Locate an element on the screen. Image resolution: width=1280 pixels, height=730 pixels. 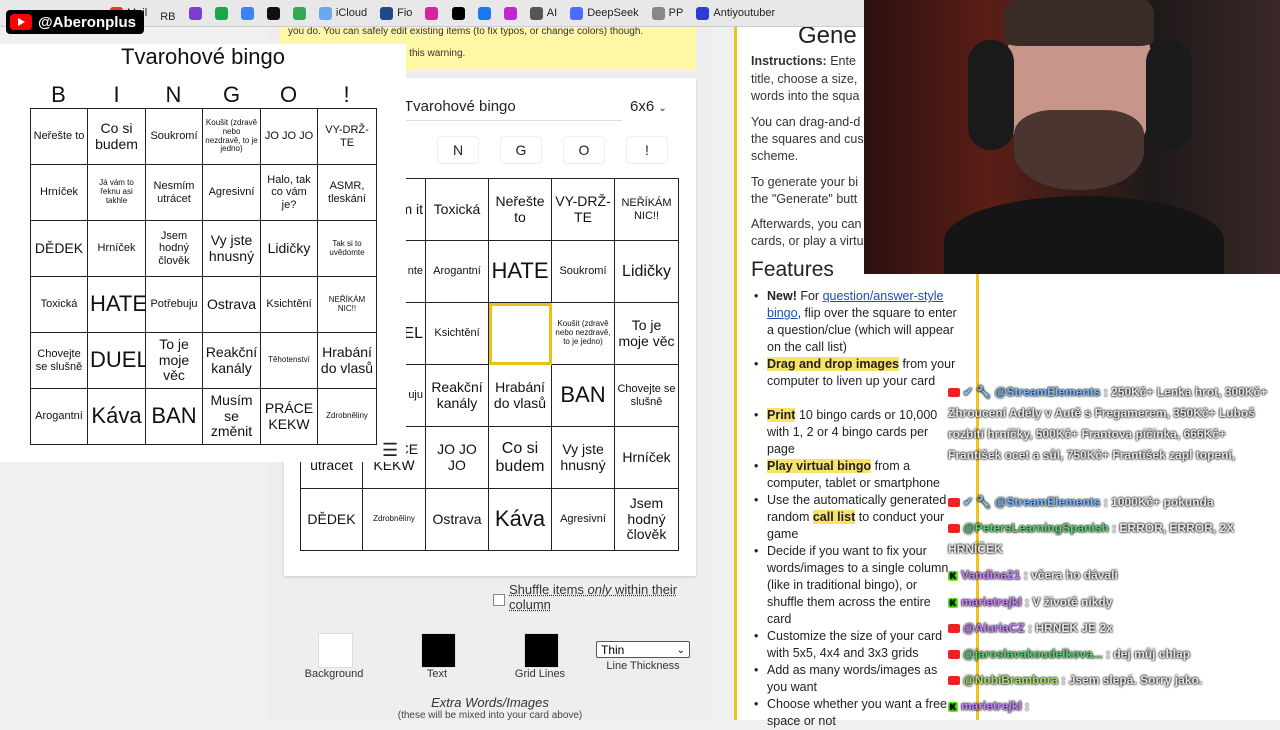
bookmark-item: DeepSeek is located at coordinates (604, 13).